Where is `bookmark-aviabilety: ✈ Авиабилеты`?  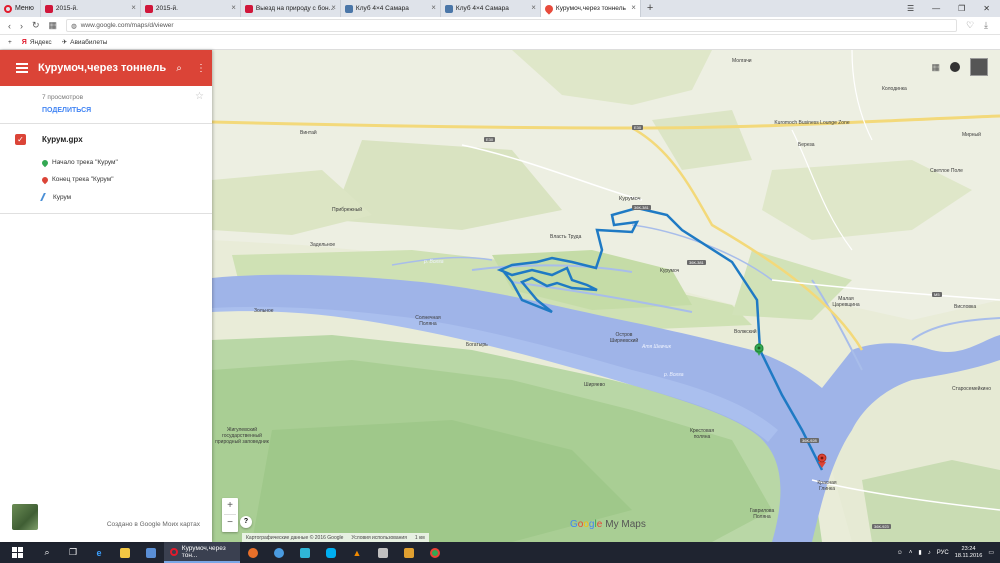 bookmark-aviabilety: ✈ Авиабилеты is located at coordinates (85, 42).